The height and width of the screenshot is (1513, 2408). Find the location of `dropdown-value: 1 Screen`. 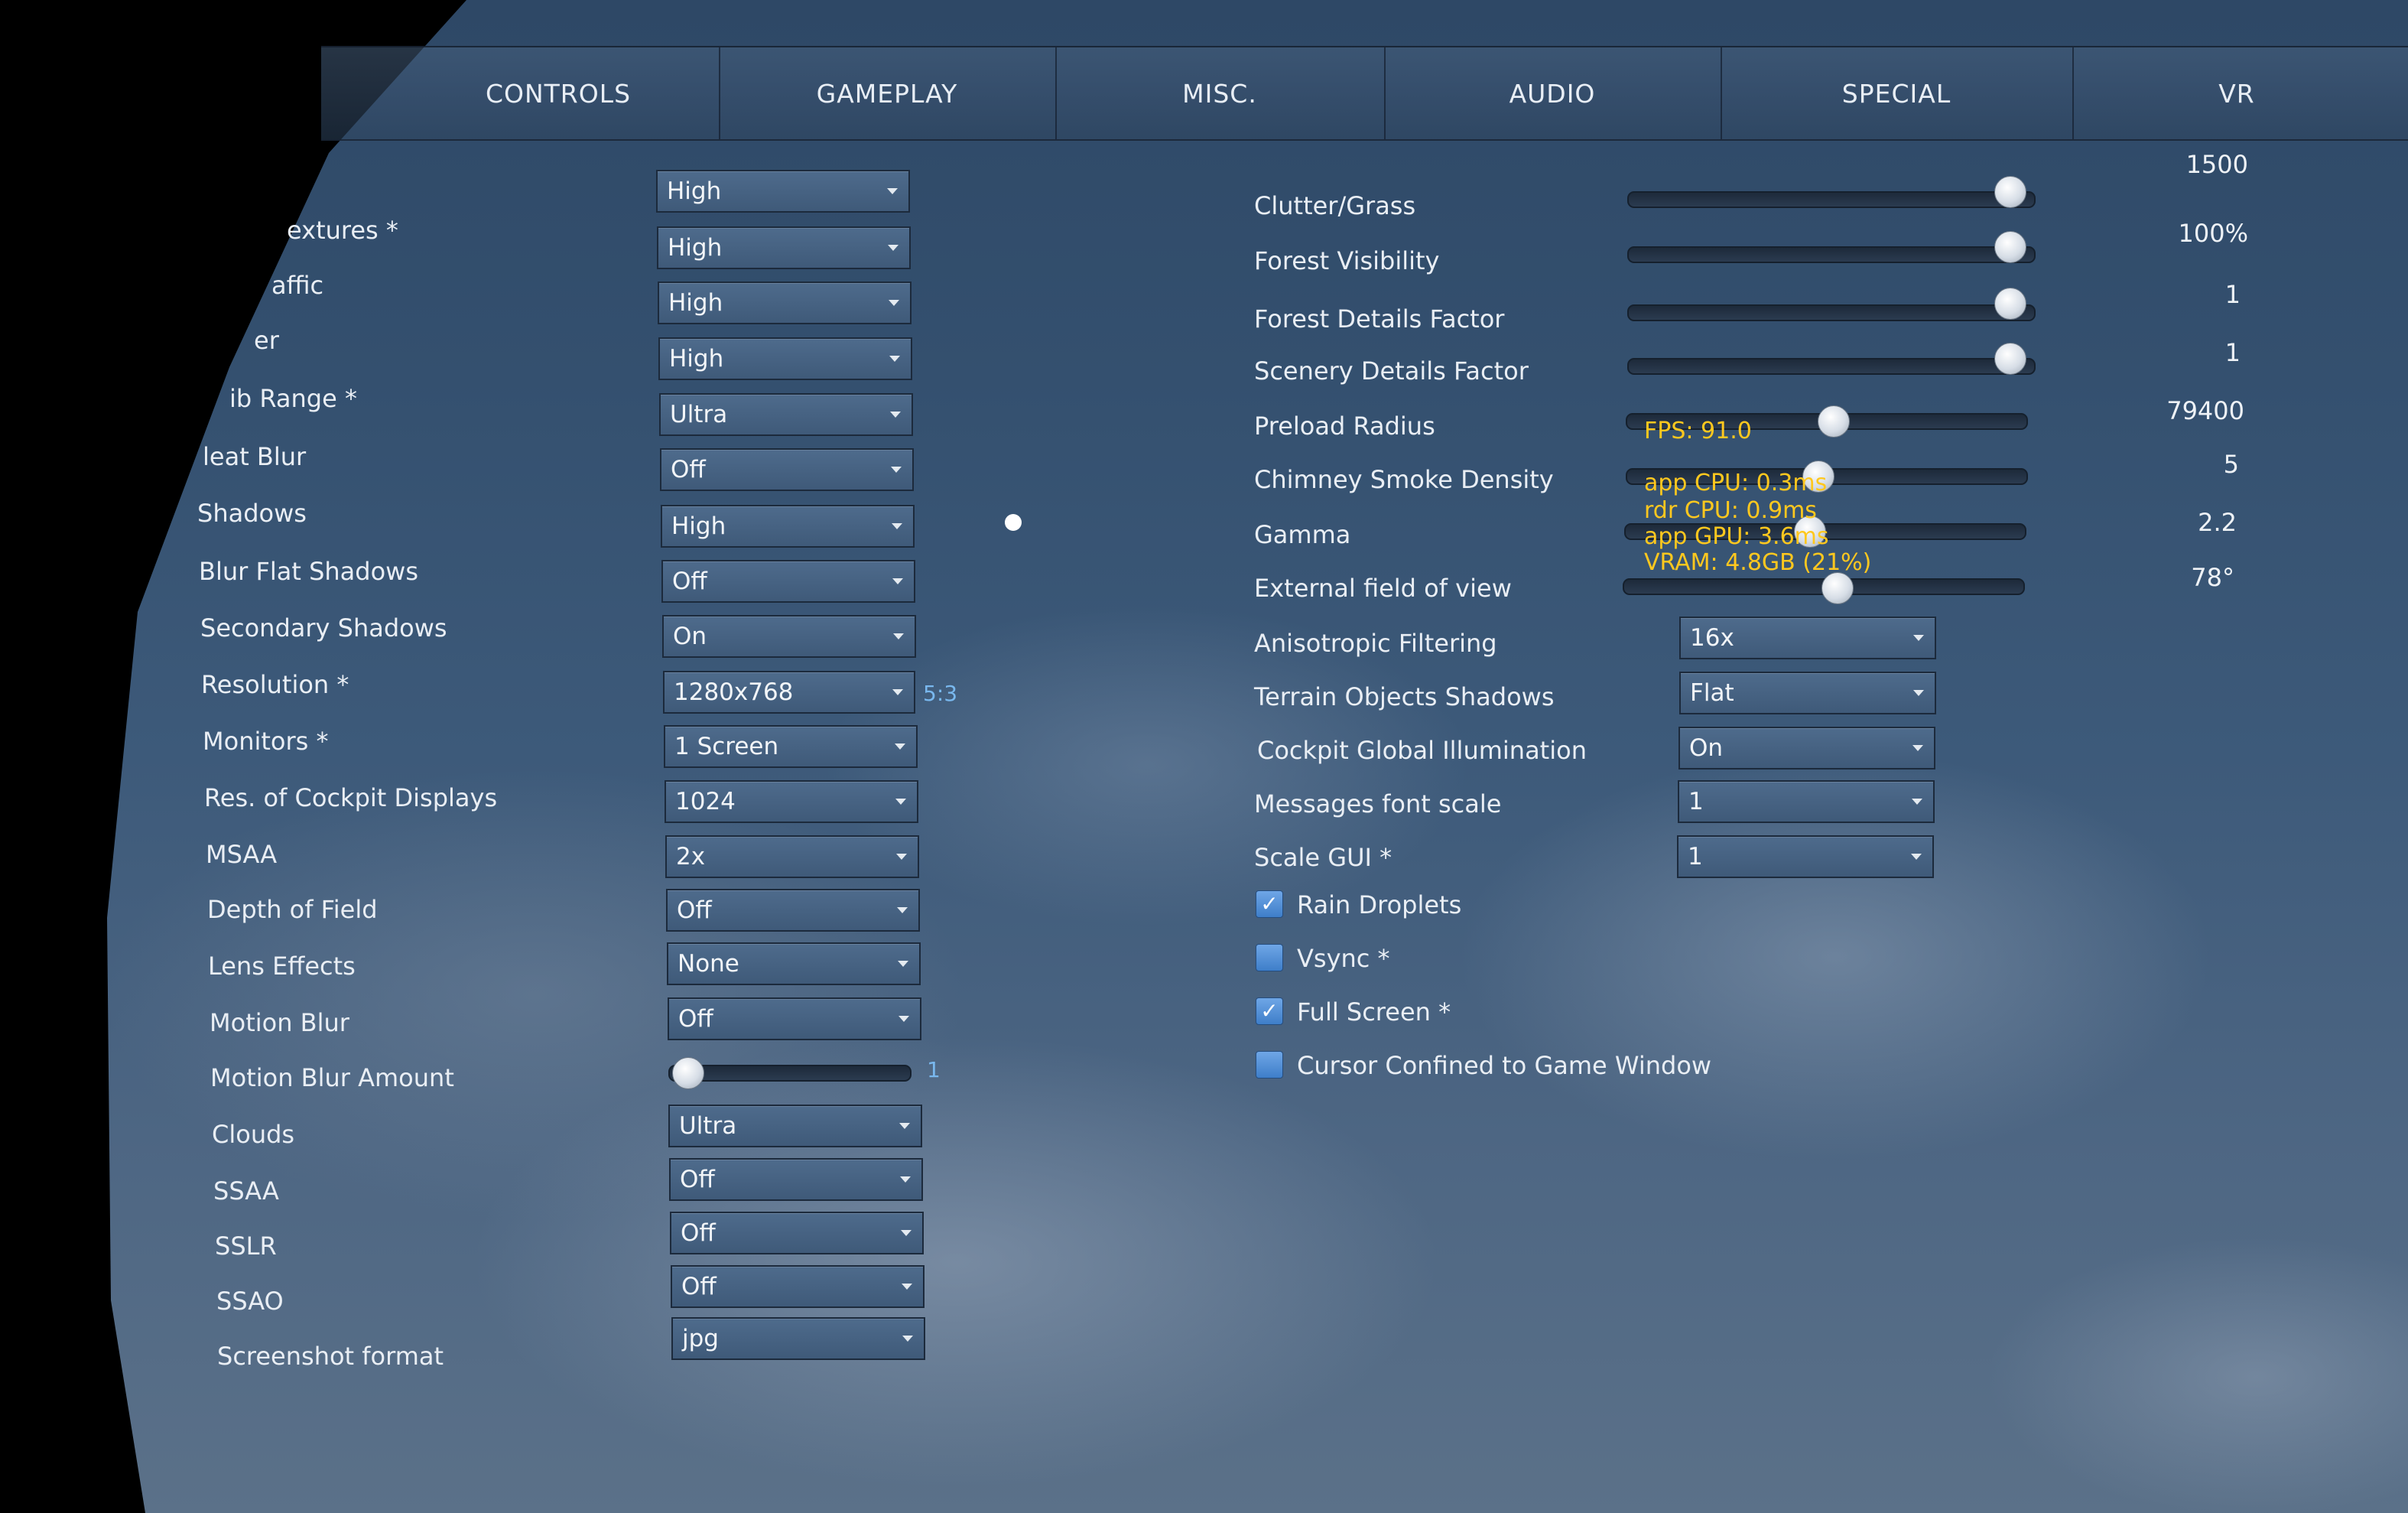

dropdown-value: 1 Screen is located at coordinates (726, 747).